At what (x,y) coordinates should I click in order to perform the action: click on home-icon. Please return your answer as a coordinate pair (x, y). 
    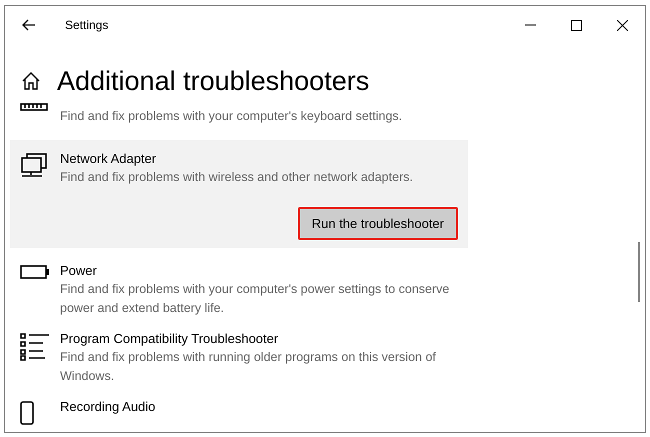
    Looking at the image, I should click on (31, 81).